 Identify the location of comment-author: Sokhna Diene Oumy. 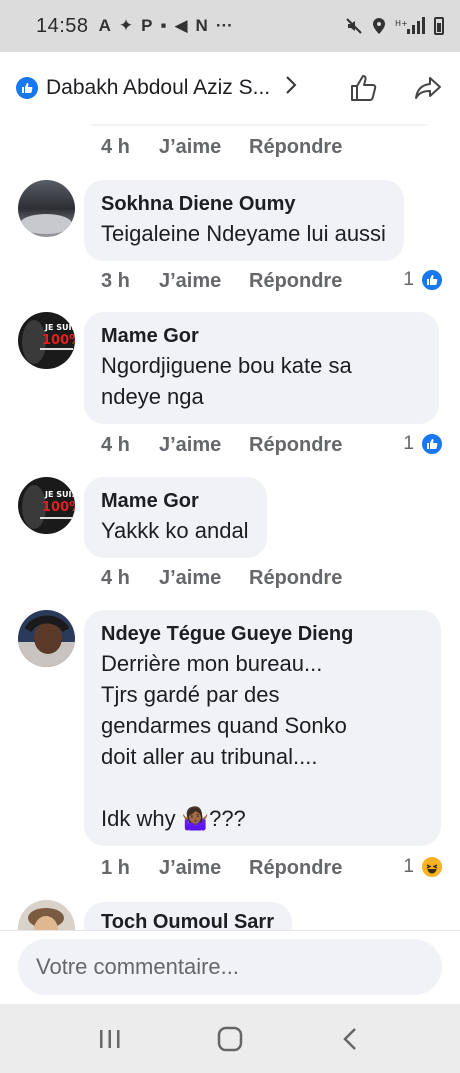
(243, 204).